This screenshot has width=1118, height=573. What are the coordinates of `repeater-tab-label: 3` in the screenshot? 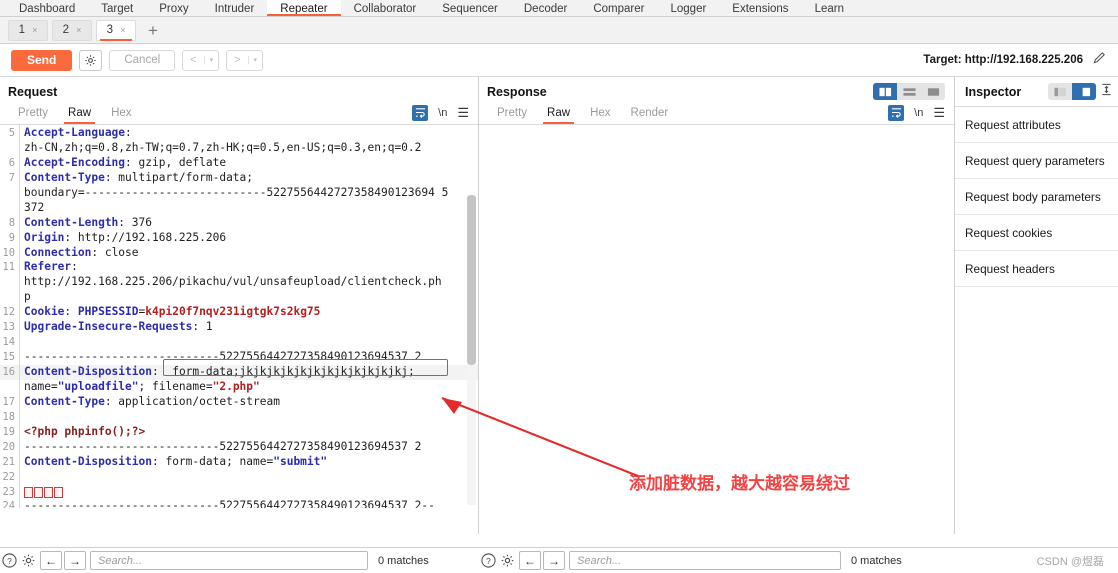 It's located at (110, 30).